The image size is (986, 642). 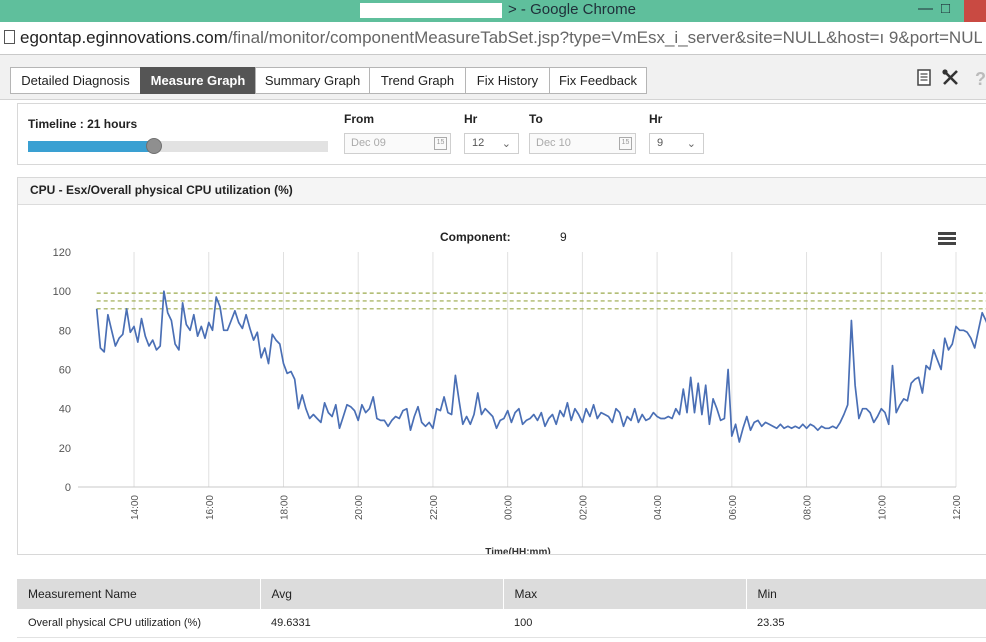 What do you see at coordinates (660, 143) in the screenshot?
I see `to-hour-value: 9` at bounding box center [660, 143].